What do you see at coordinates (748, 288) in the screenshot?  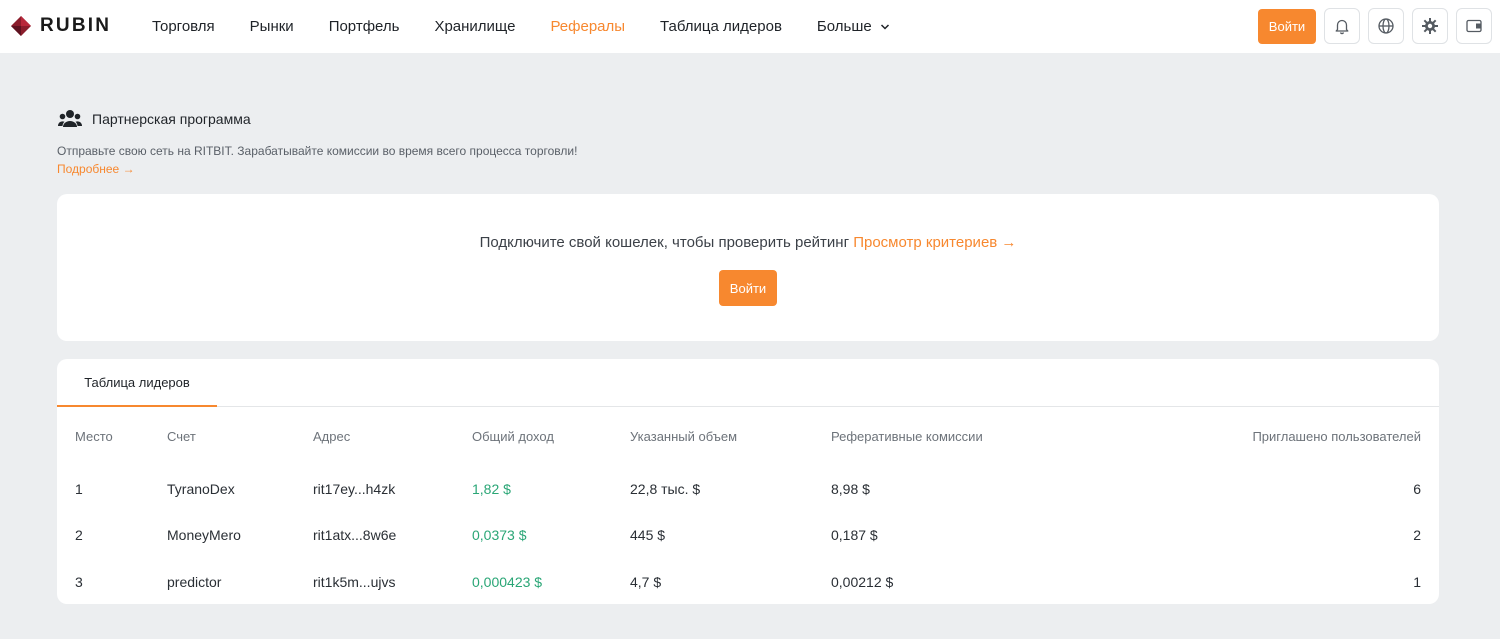 I see `login-button-center: Войти` at bounding box center [748, 288].